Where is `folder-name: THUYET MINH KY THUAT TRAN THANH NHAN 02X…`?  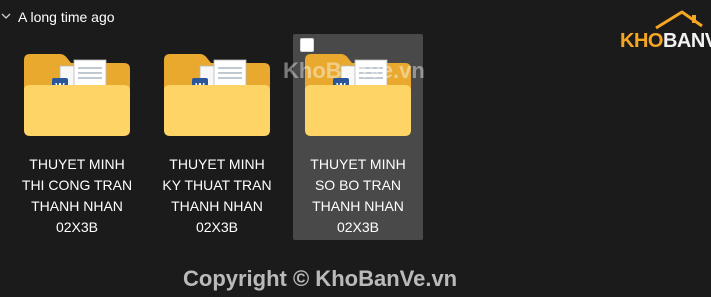 folder-name: THUYET MINH KY THUAT TRAN THANH NHAN 02X… is located at coordinates (217, 196).